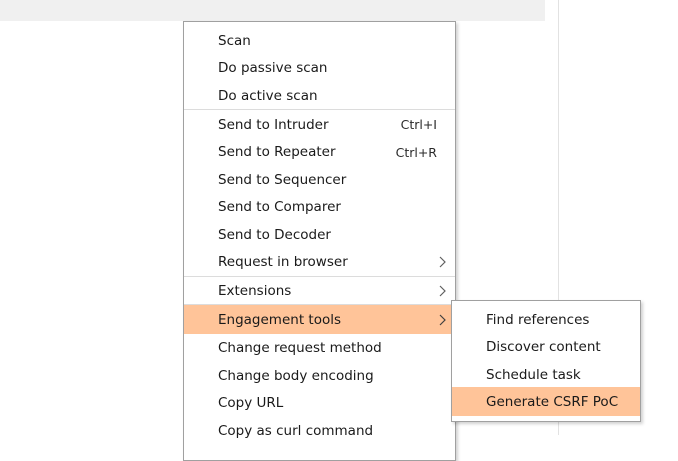 The width and height of the screenshot is (678, 461). What do you see at coordinates (533, 374) in the screenshot?
I see `menu-item-label: Schedule task` at bounding box center [533, 374].